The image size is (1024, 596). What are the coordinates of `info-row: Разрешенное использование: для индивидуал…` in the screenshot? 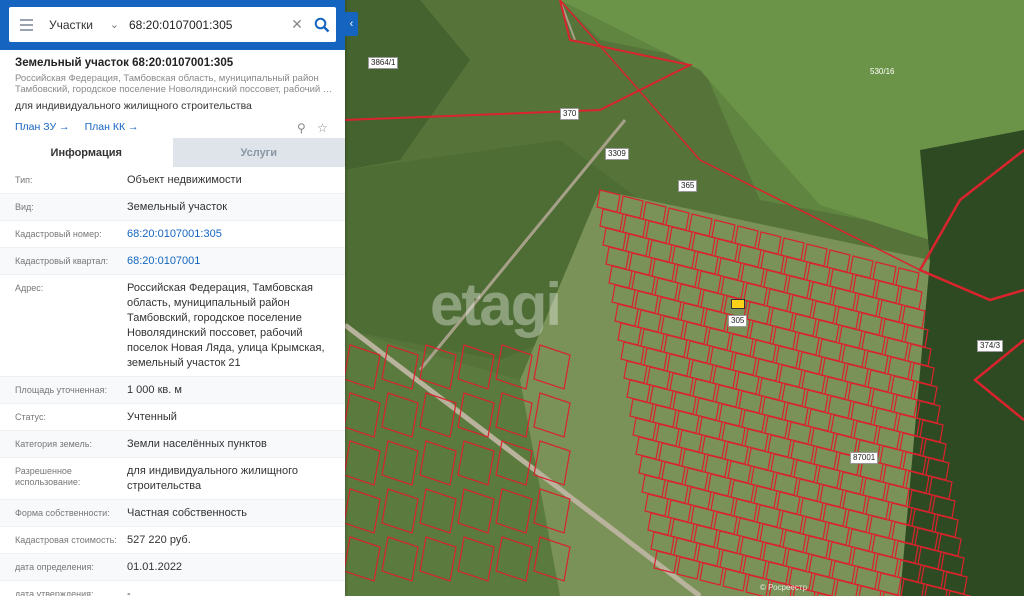 It's located at (172, 479).